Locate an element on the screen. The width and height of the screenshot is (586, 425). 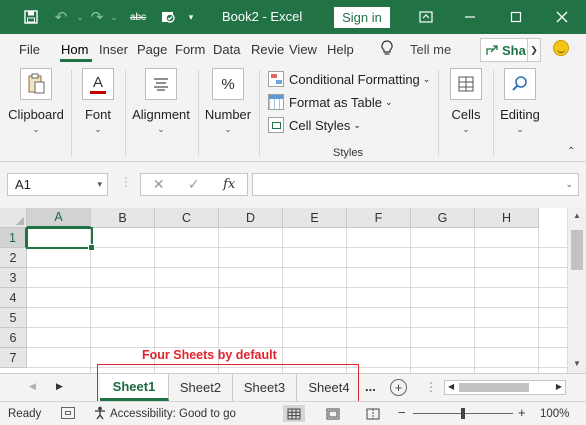
formula-buttons: ✕ ✓ fx is located at coordinates (194, 184).